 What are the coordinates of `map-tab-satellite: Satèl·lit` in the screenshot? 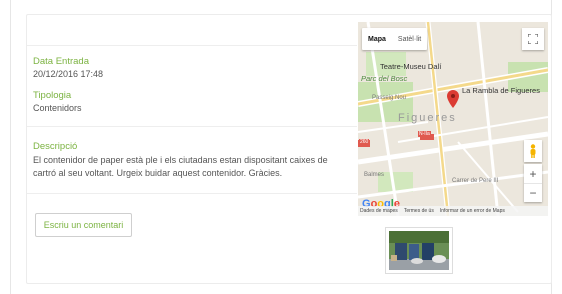 It's located at (409, 39).